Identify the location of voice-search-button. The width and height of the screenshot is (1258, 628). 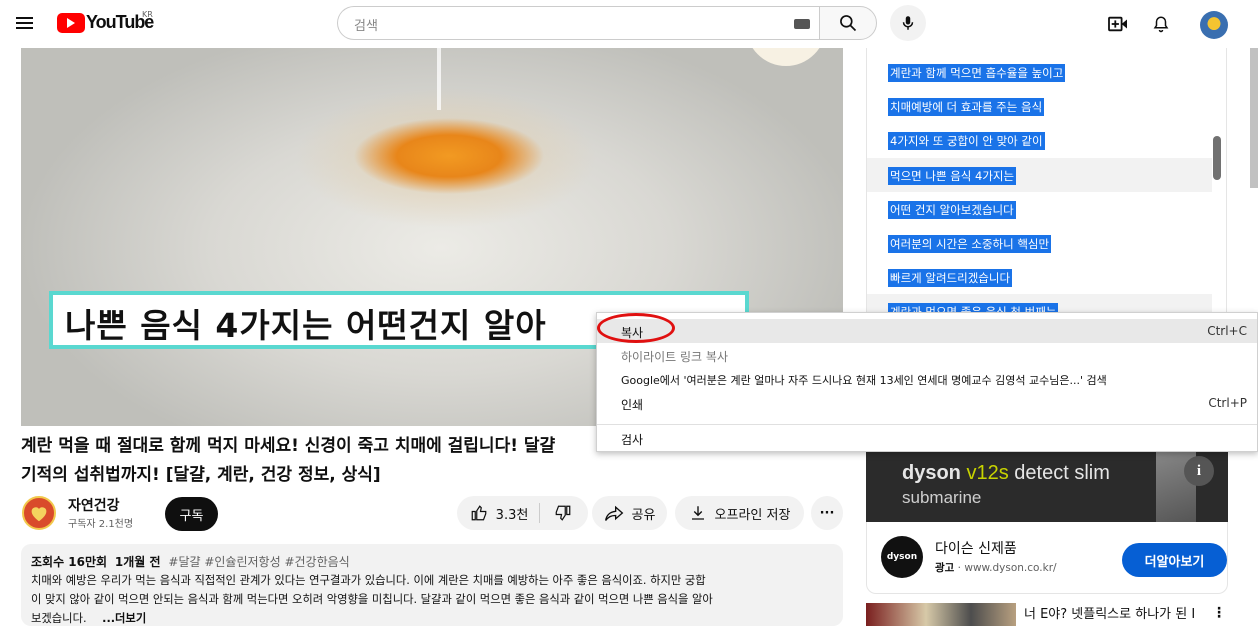
(908, 23).